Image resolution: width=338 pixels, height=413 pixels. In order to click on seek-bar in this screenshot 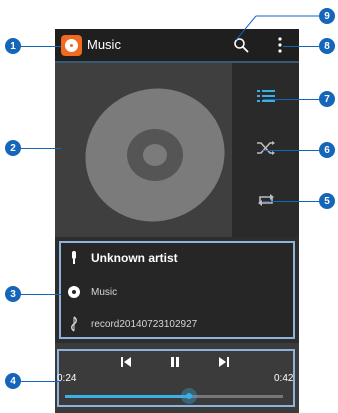, I will do `click(174, 396)`.